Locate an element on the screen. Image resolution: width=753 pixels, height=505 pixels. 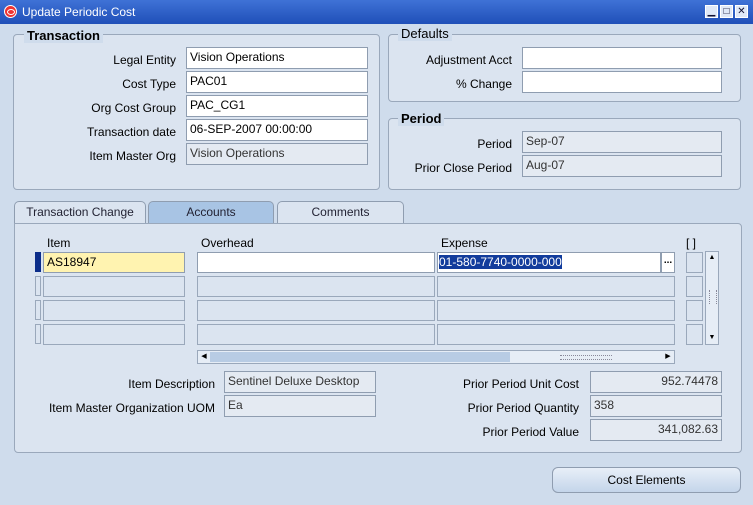
prior-quantity-label: Prior Period Quantity is located at coordinates (523, 408).